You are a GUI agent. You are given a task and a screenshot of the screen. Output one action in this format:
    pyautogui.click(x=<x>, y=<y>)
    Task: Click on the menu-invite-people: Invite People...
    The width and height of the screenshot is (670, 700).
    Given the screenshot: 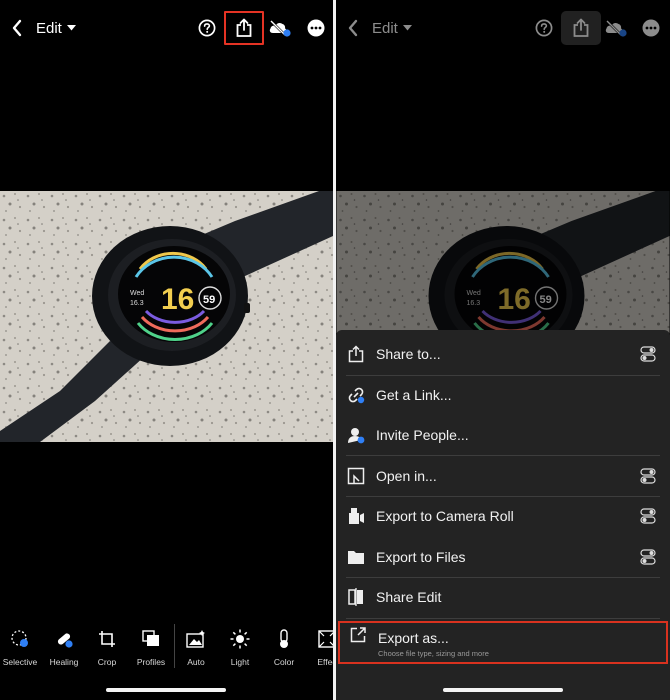 What is the action you would take?
    pyautogui.click(x=503, y=435)
    